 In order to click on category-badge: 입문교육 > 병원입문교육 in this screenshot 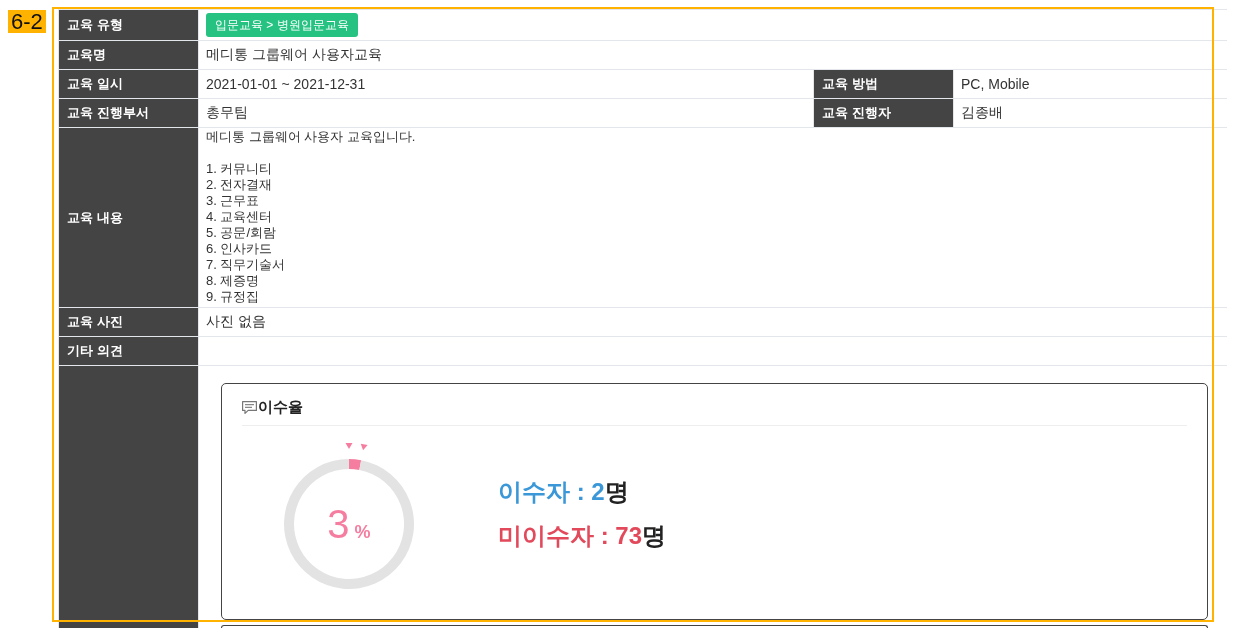, I will do `click(282, 25)`.